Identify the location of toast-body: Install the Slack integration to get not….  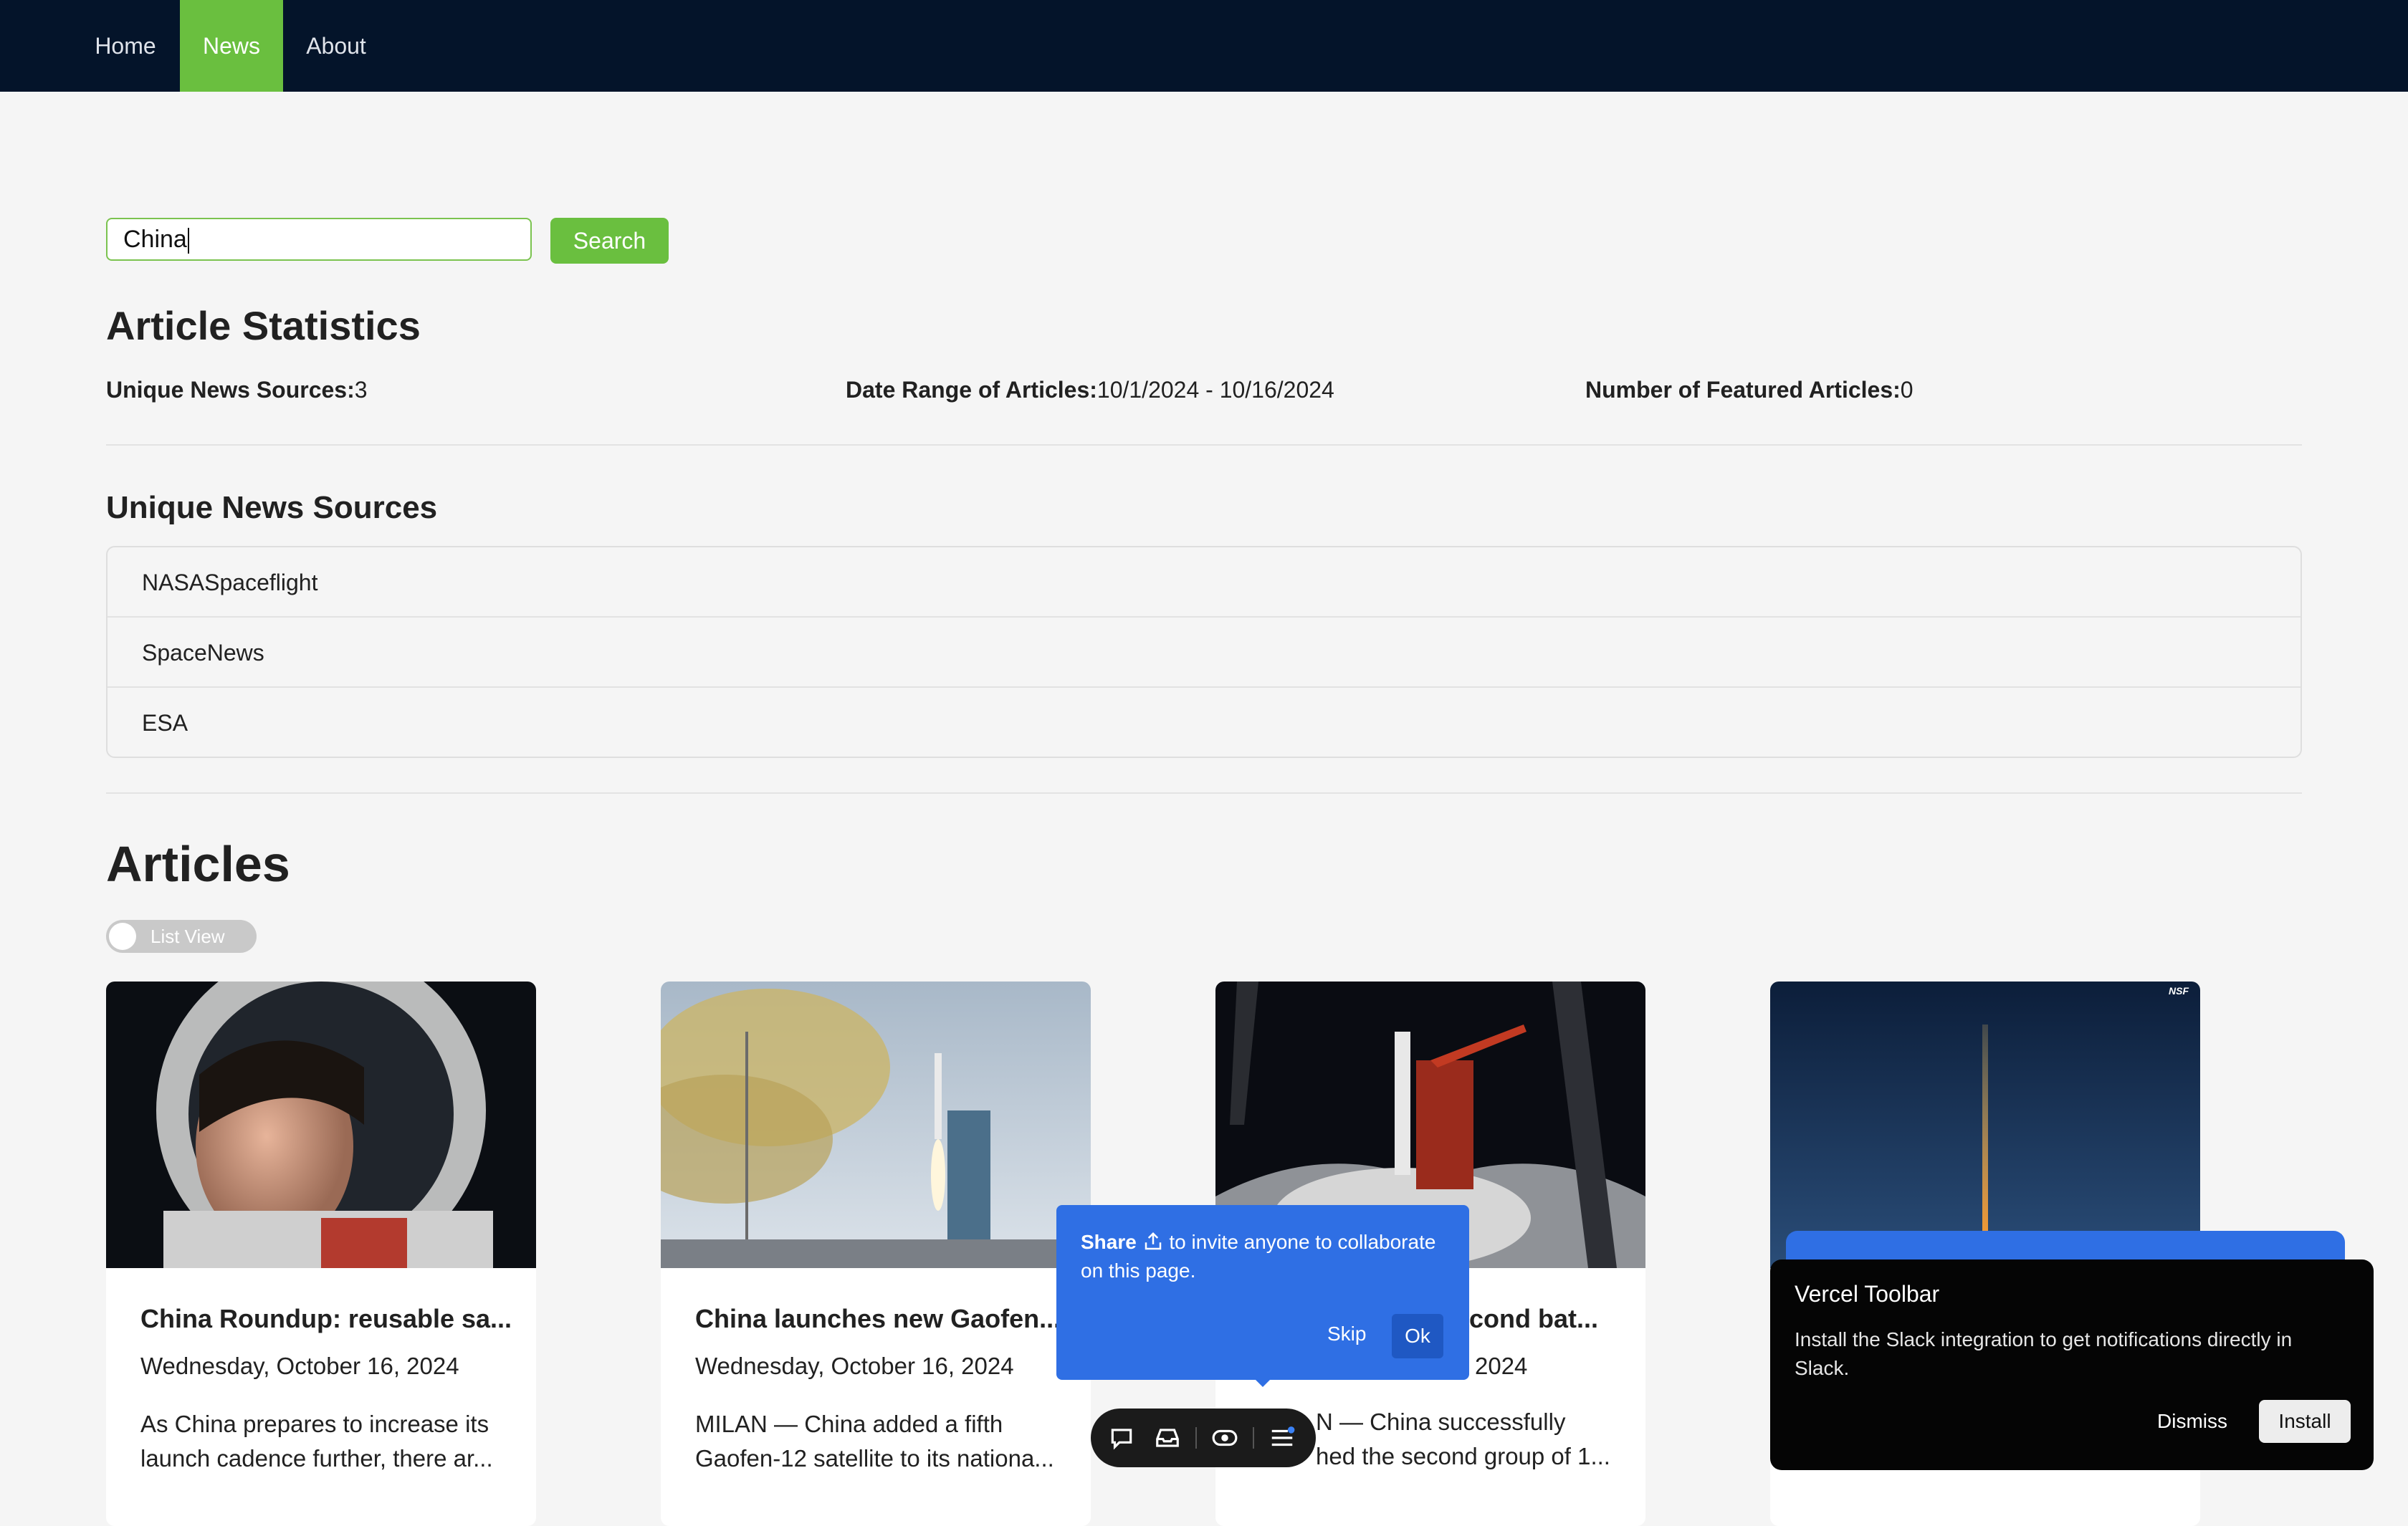
(2044, 1353).